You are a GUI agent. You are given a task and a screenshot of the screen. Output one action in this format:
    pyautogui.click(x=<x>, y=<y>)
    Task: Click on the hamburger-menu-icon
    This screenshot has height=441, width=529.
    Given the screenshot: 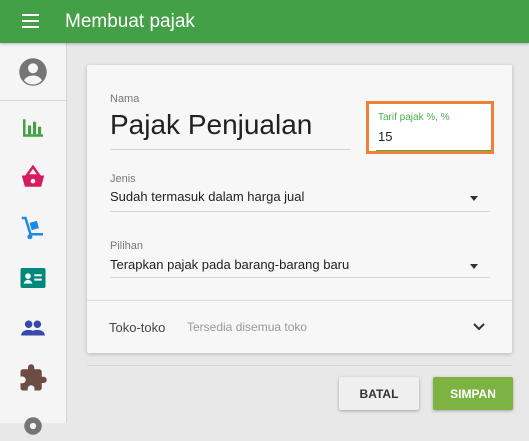 What is the action you would take?
    pyautogui.click(x=32, y=21)
    